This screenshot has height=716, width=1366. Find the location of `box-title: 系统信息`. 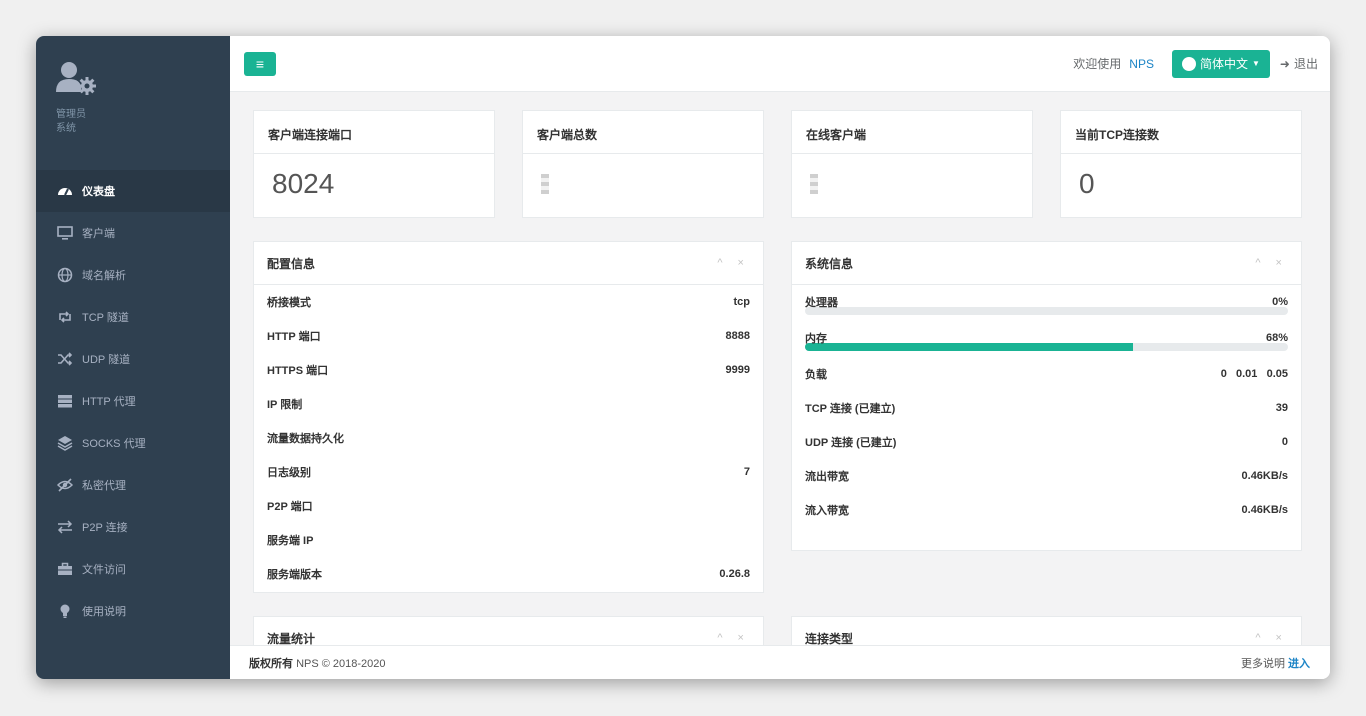

box-title: 系统信息 is located at coordinates (829, 263).